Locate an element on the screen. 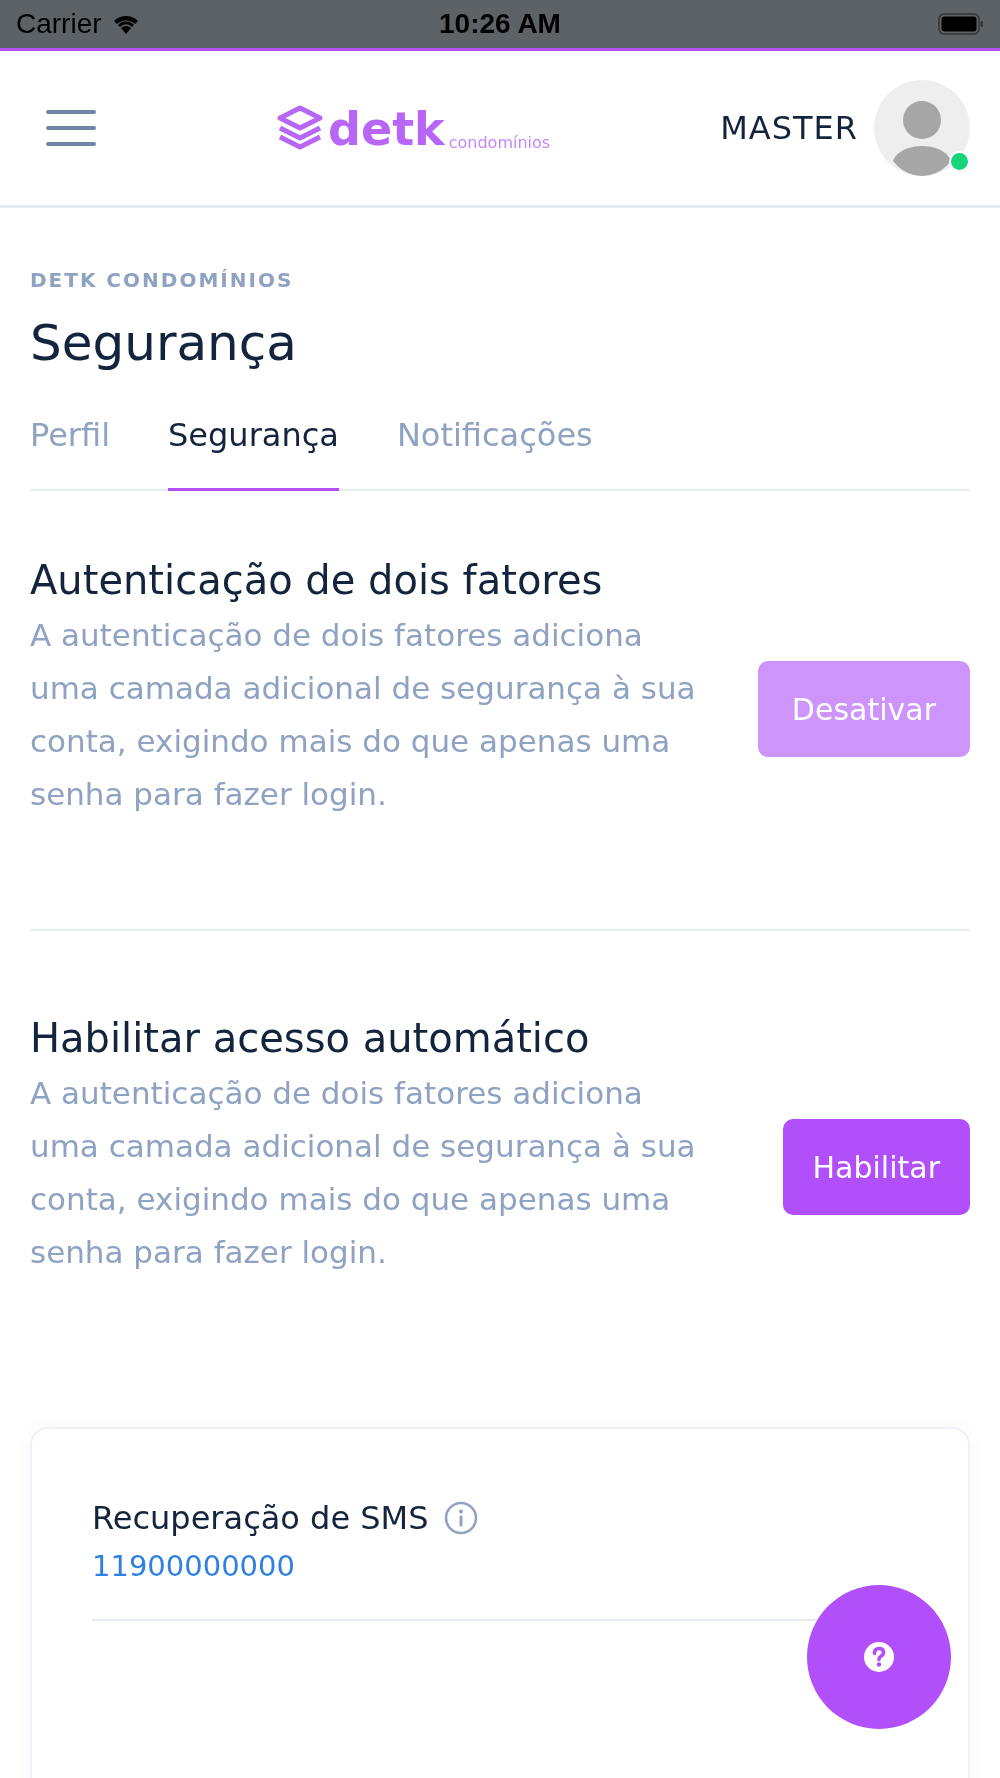  card-title: Recuperação de SMS is located at coordinates (260, 1518).